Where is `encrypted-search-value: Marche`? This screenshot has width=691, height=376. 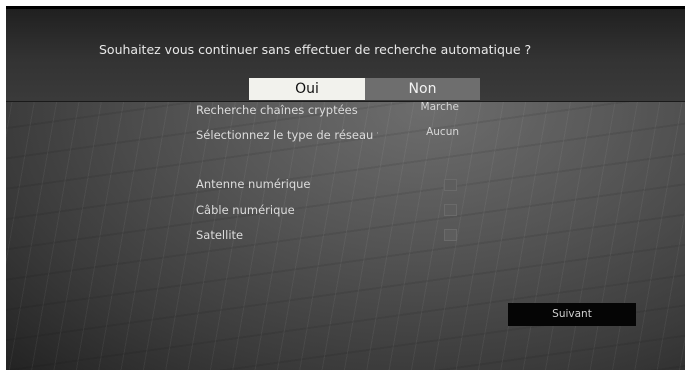
encrypted-search-value: Marche is located at coordinates (434, 107).